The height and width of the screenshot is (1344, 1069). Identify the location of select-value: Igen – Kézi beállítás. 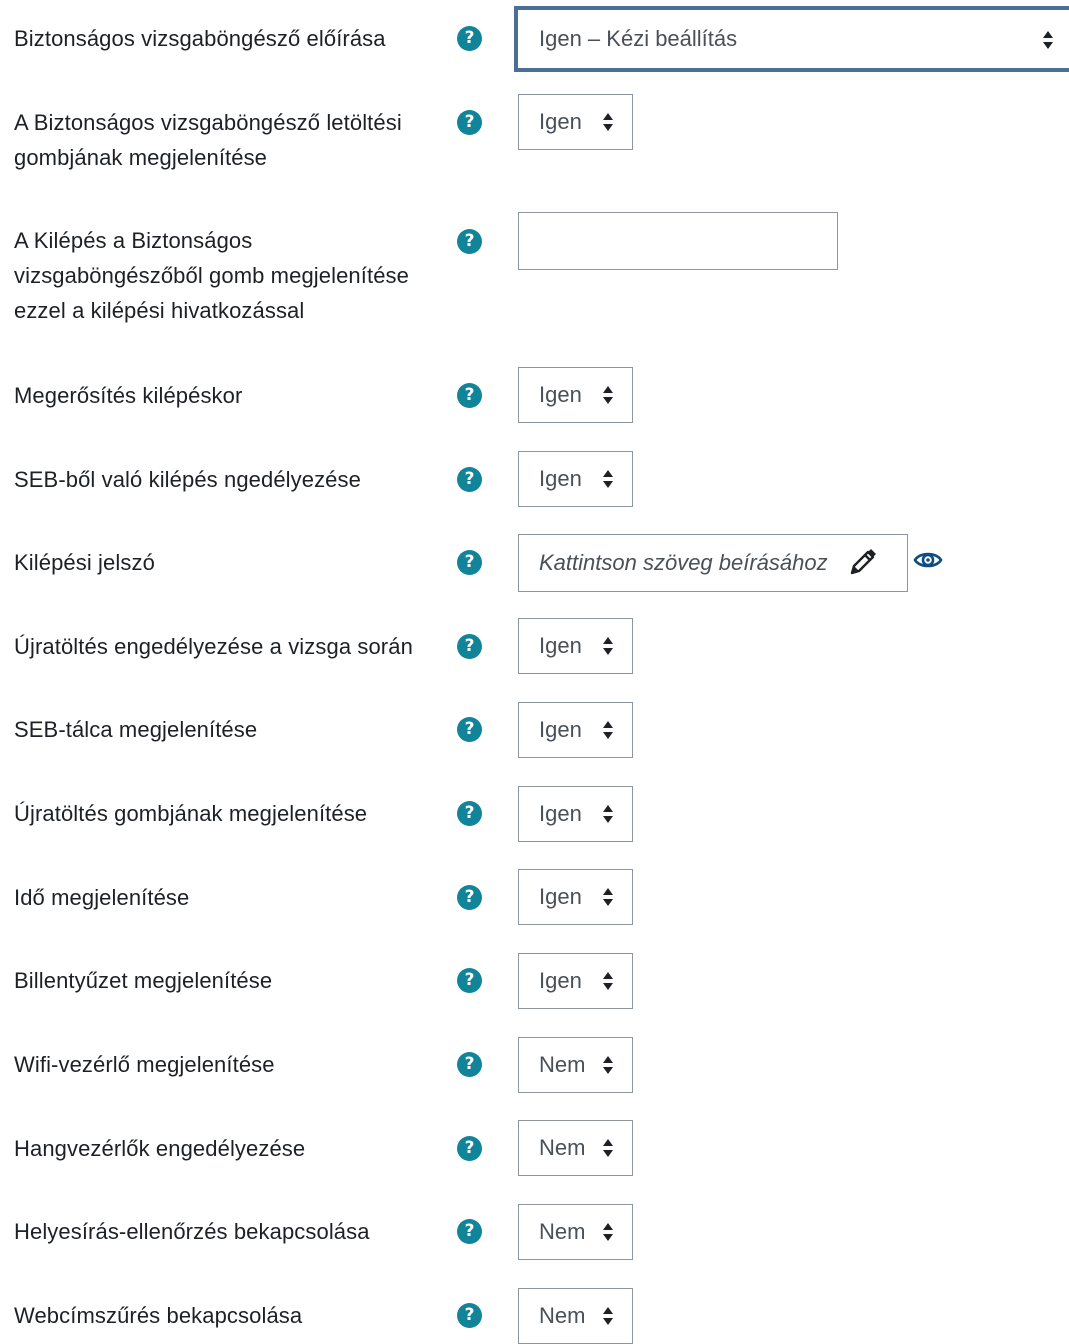
(638, 38).